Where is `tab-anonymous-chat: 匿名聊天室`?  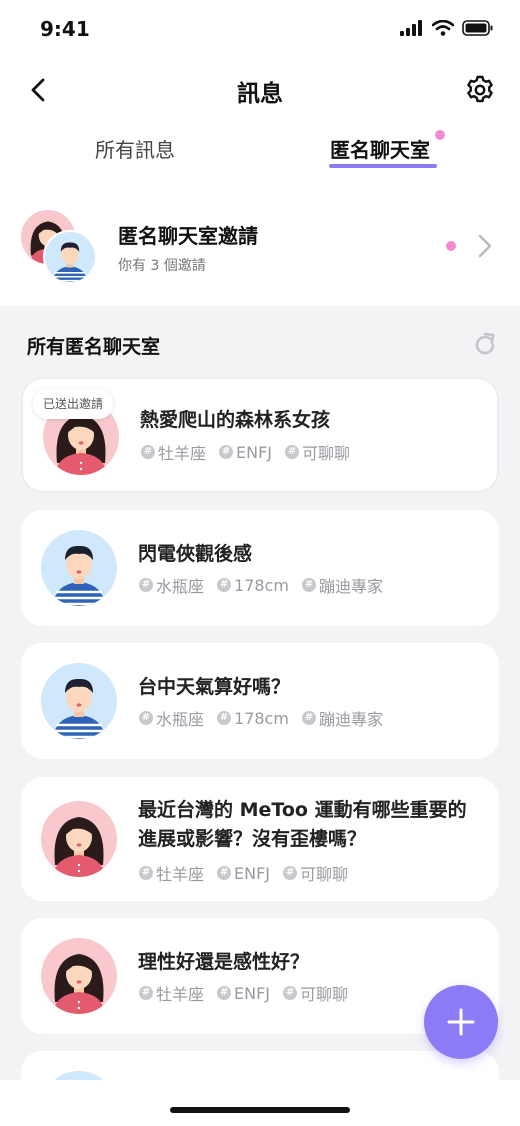 tab-anonymous-chat: 匿名聊天室 is located at coordinates (380, 148).